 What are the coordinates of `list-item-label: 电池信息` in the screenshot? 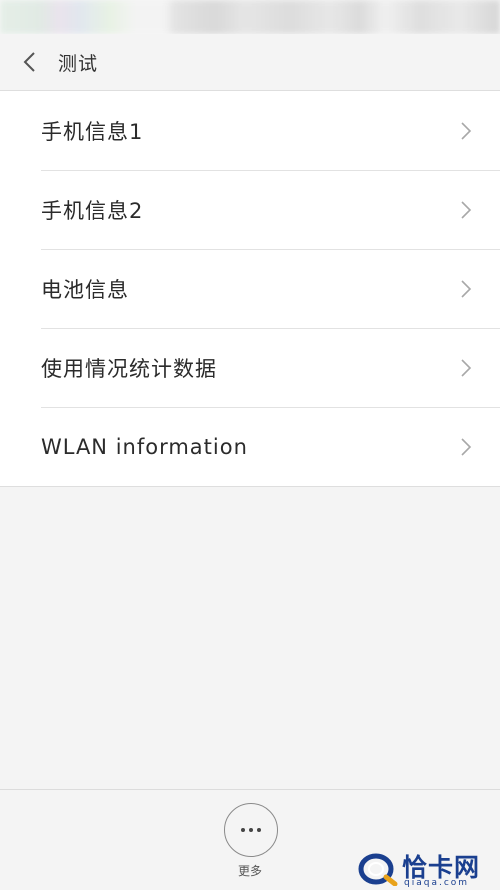 It's located at (85, 289).